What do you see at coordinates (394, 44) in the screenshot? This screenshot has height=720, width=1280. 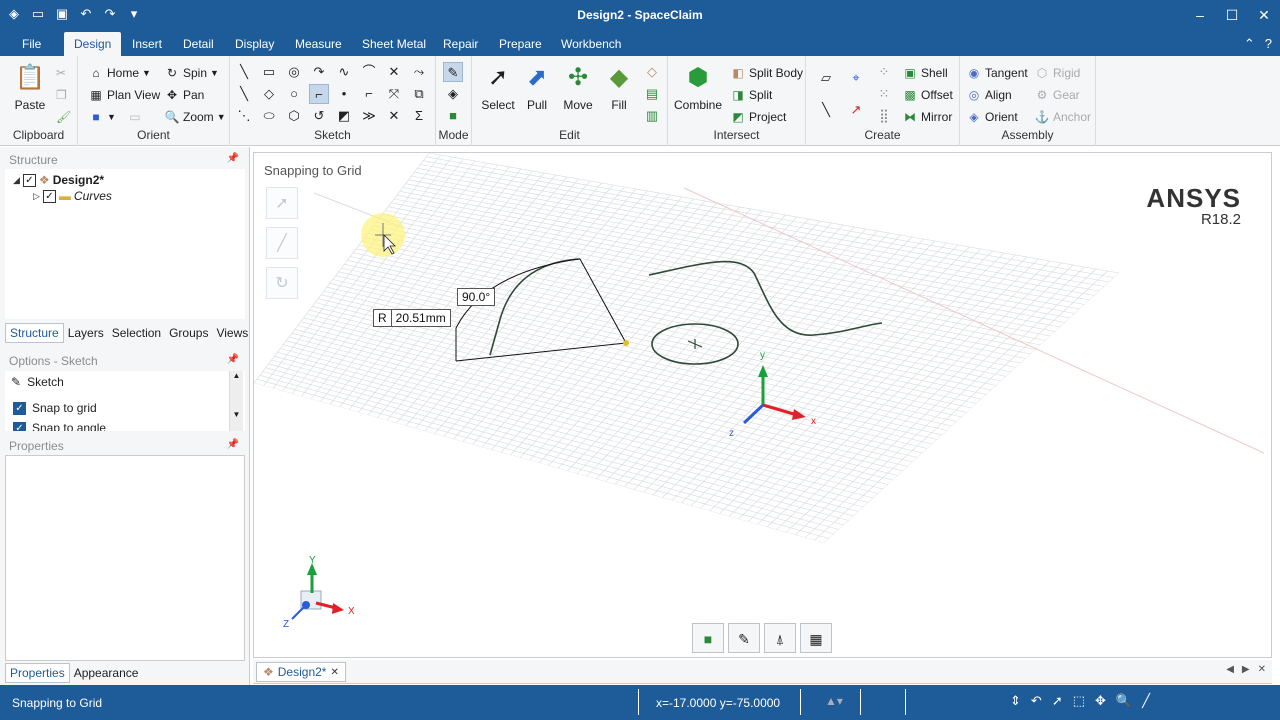 I see `tab-sheet-metal: Sheet Metal` at bounding box center [394, 44].